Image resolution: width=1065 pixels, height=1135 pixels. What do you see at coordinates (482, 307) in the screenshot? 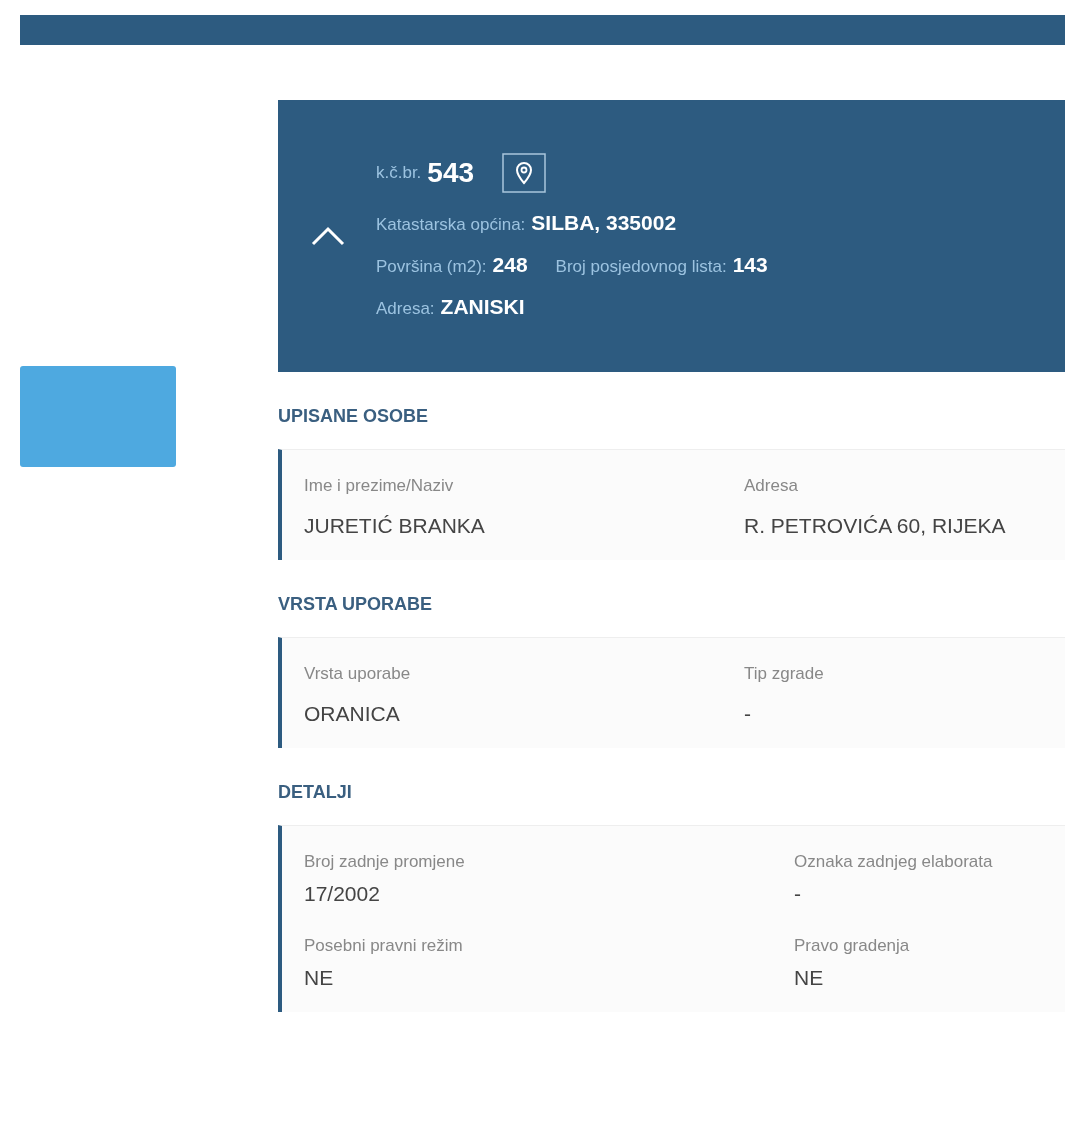
I see `field-value: ZANISKI` at bounding box center [482, 307].